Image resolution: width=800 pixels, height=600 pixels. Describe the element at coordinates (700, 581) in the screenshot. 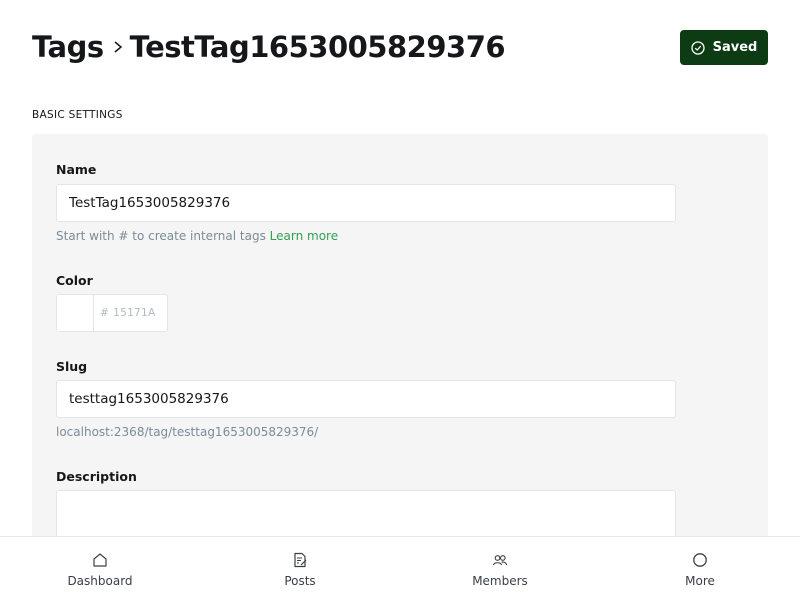

I see `nav-more-label: More` at that location.